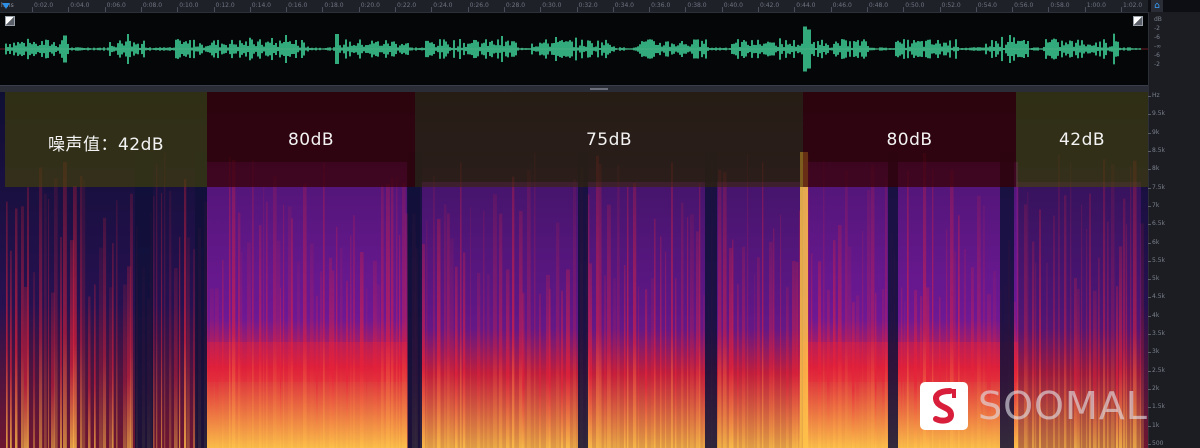 The height and width of the screenshot is (448, 1200). I want to click on playhead-marker-icon, so click(6, 6).